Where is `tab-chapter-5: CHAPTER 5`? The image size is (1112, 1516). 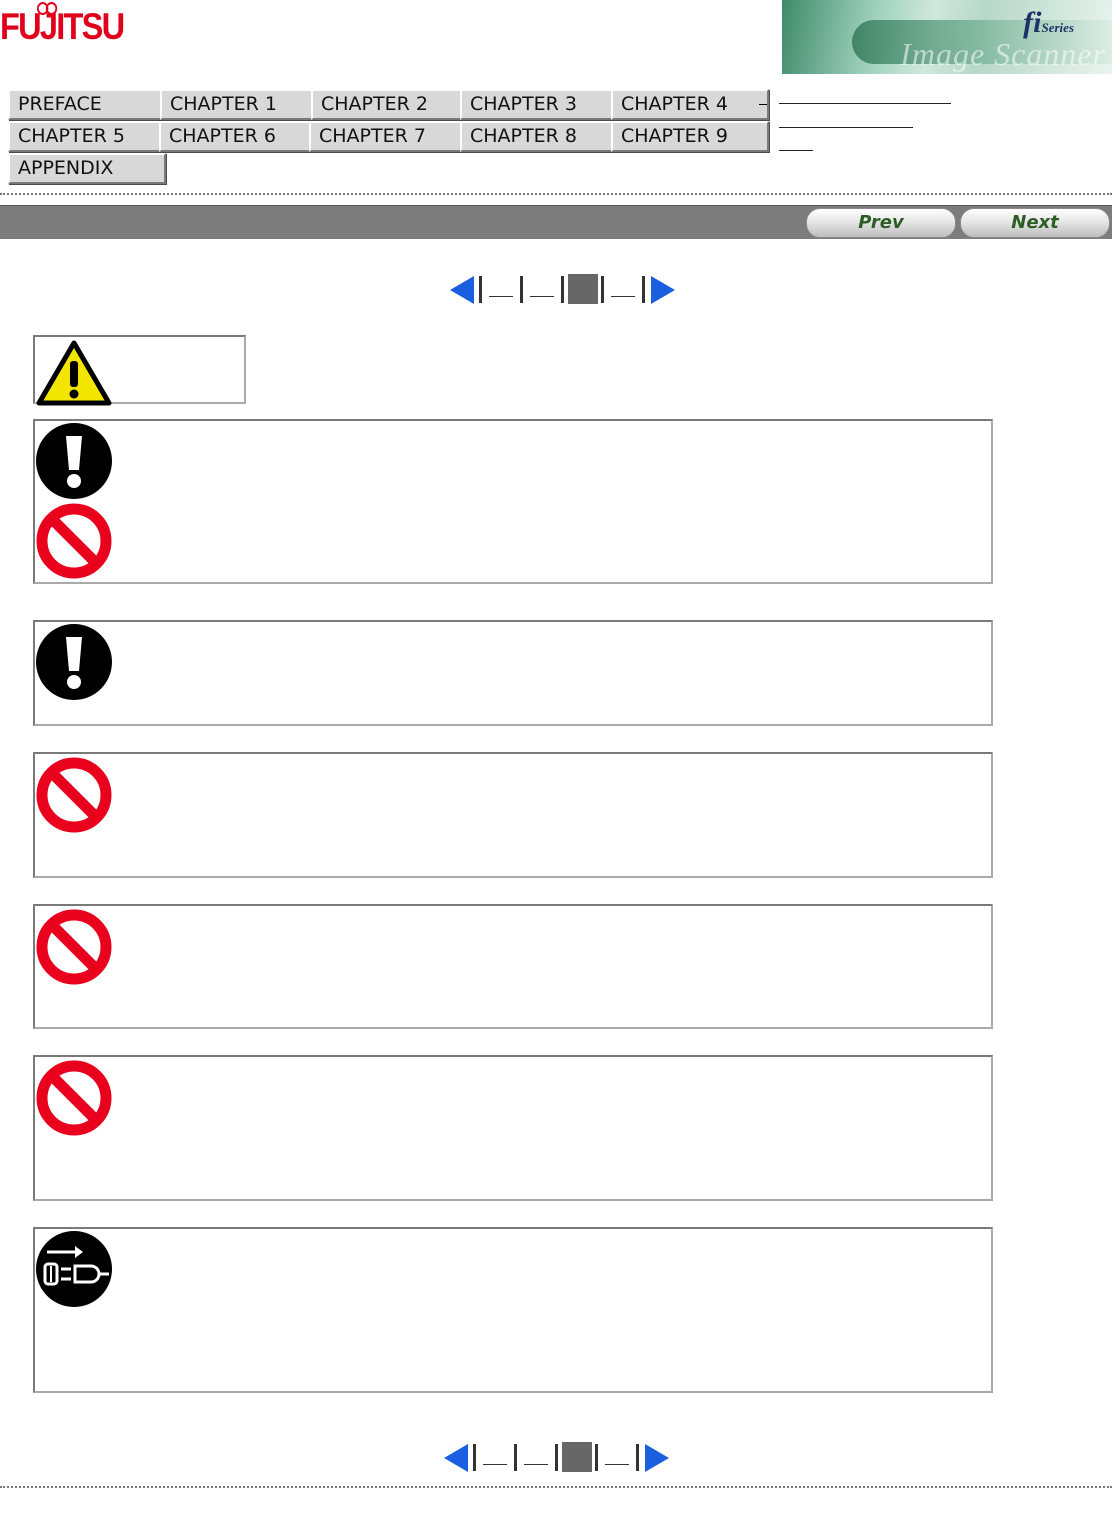
tab-chapter-5: CHAPTER 5 is located at coordinates (87, 136).